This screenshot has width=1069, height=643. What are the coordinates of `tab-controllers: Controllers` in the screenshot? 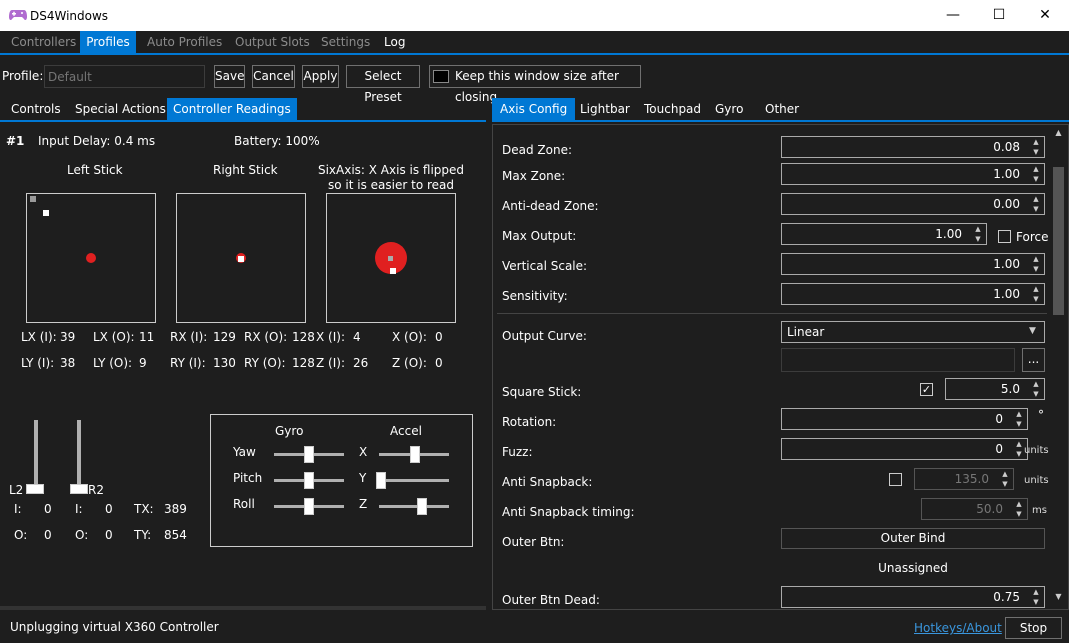 It's located at (43, 42).